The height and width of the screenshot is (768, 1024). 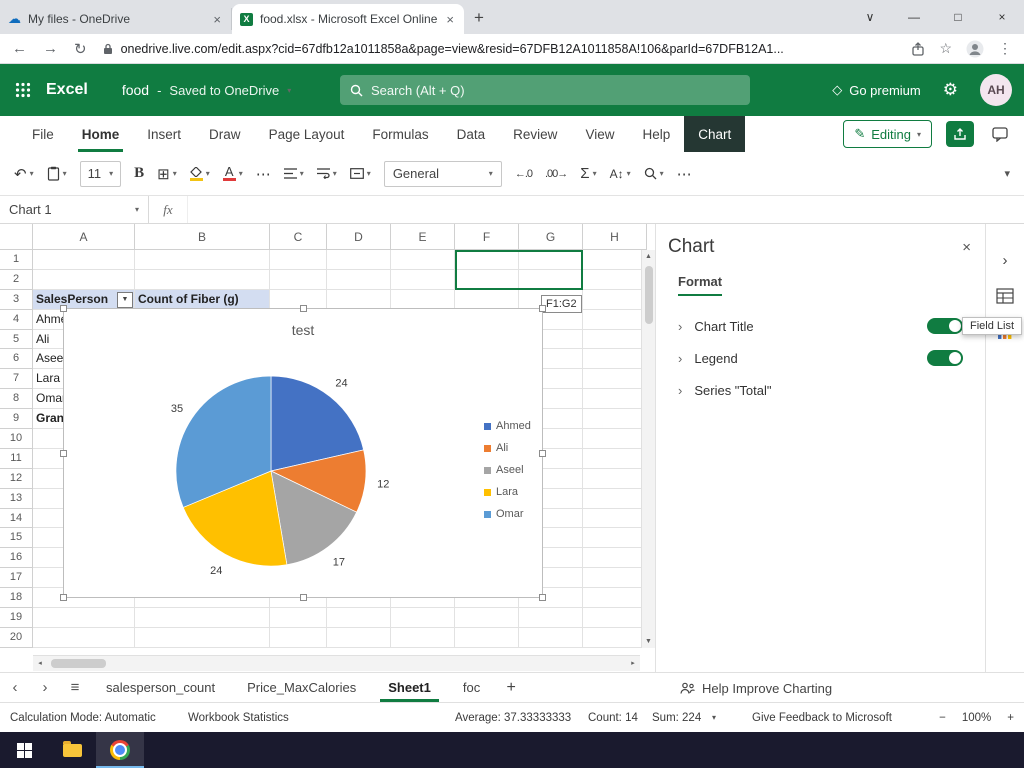 What do you see at coordinates (615, 299) in the screenshot?
I see `grid-cell-h3` at bounding box center [615, 299].